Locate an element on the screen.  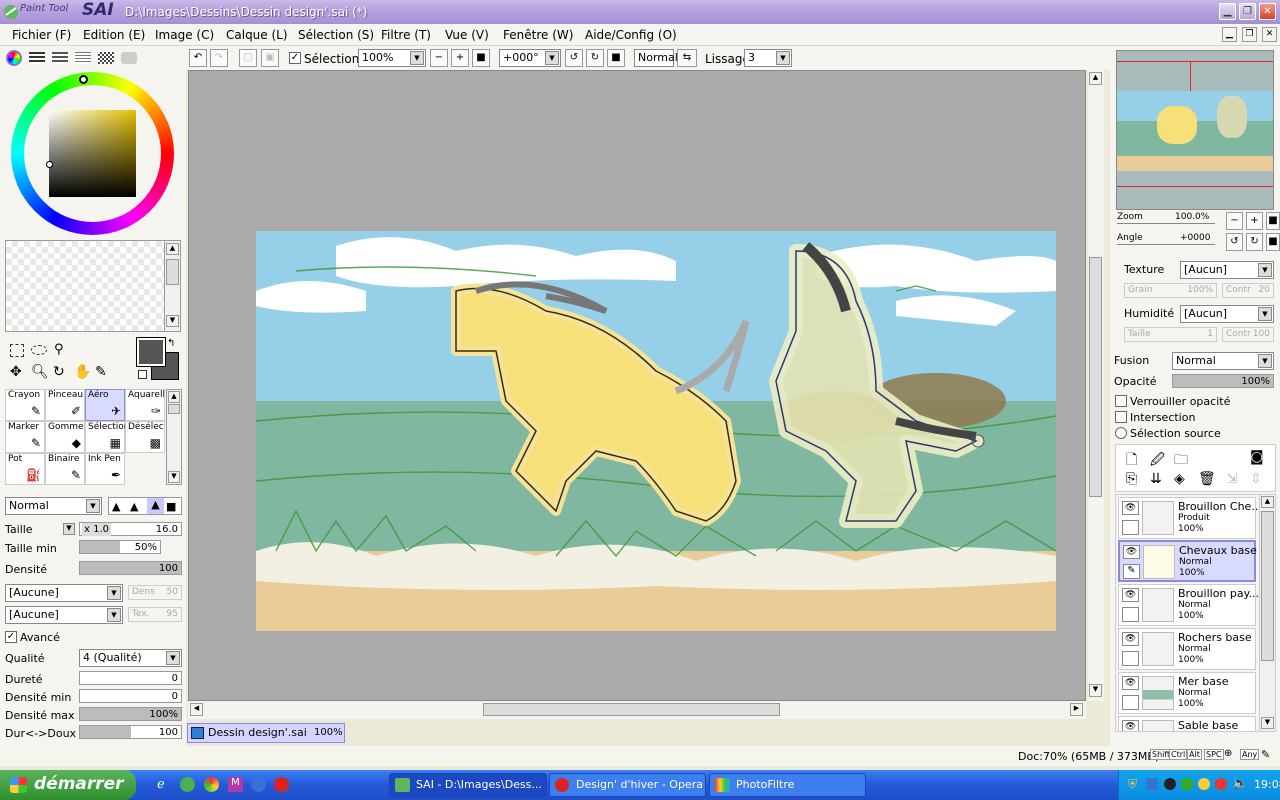
nav-zoom-slider is located at coordinates (1166, 223).